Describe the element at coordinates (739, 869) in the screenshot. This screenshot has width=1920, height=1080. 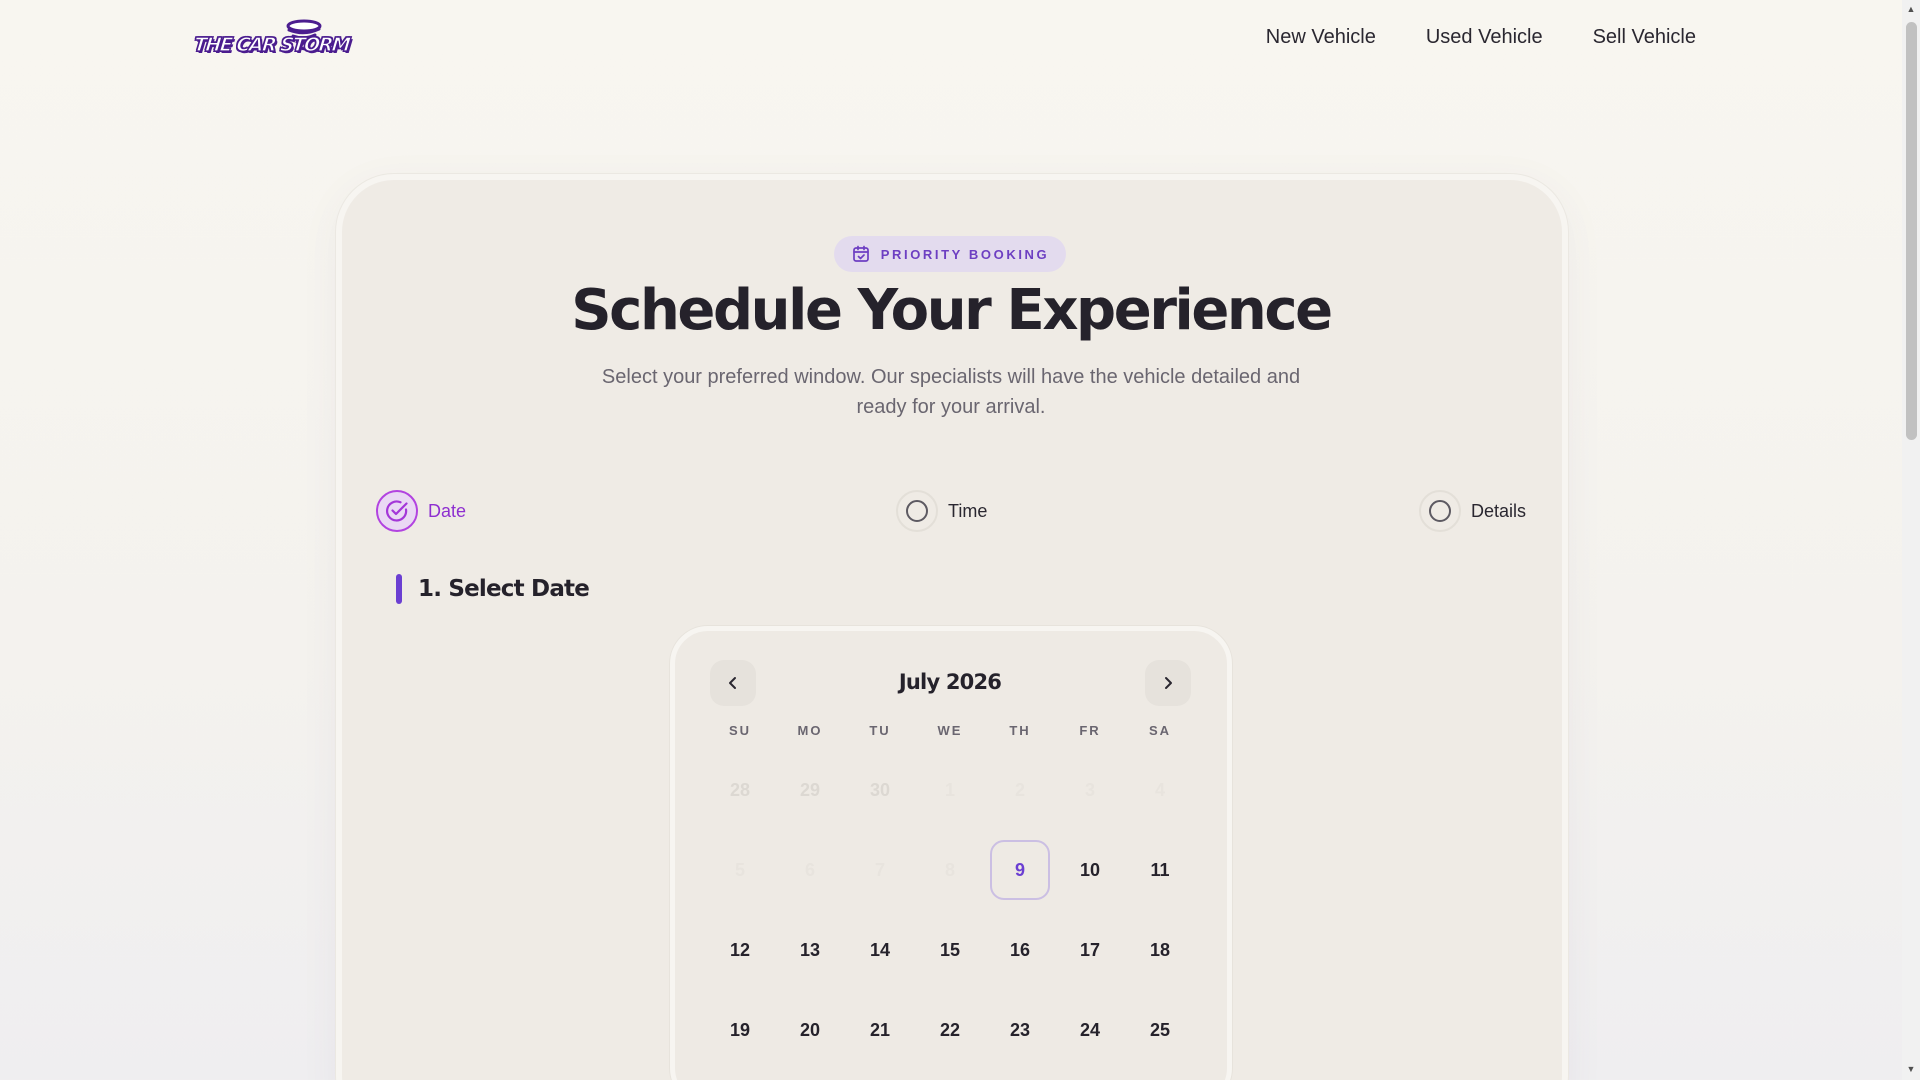
I see `calendar-day: 5` at that location.